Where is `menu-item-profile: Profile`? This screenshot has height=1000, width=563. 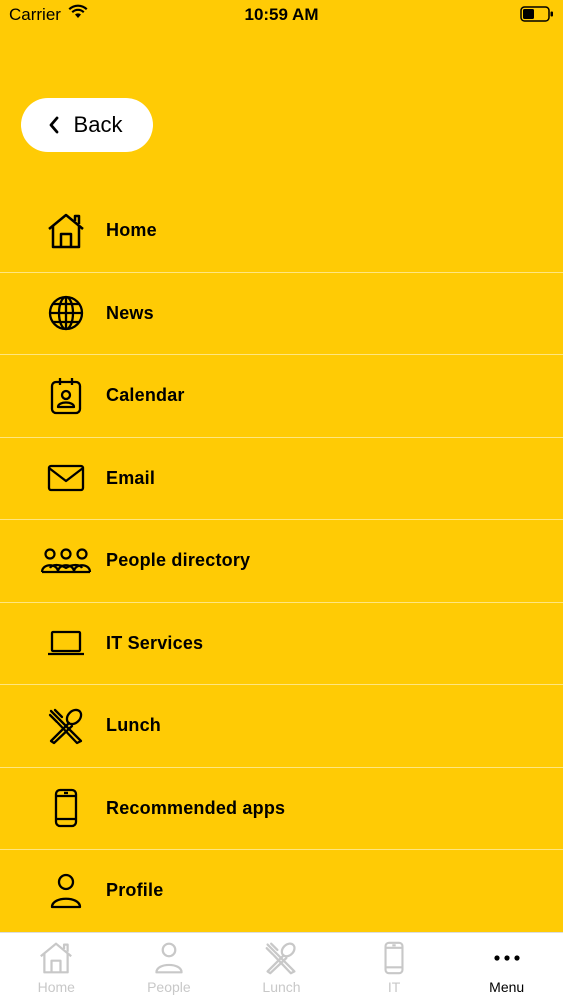 menu-item-profile: Profile is located at coordinates (281, 891).